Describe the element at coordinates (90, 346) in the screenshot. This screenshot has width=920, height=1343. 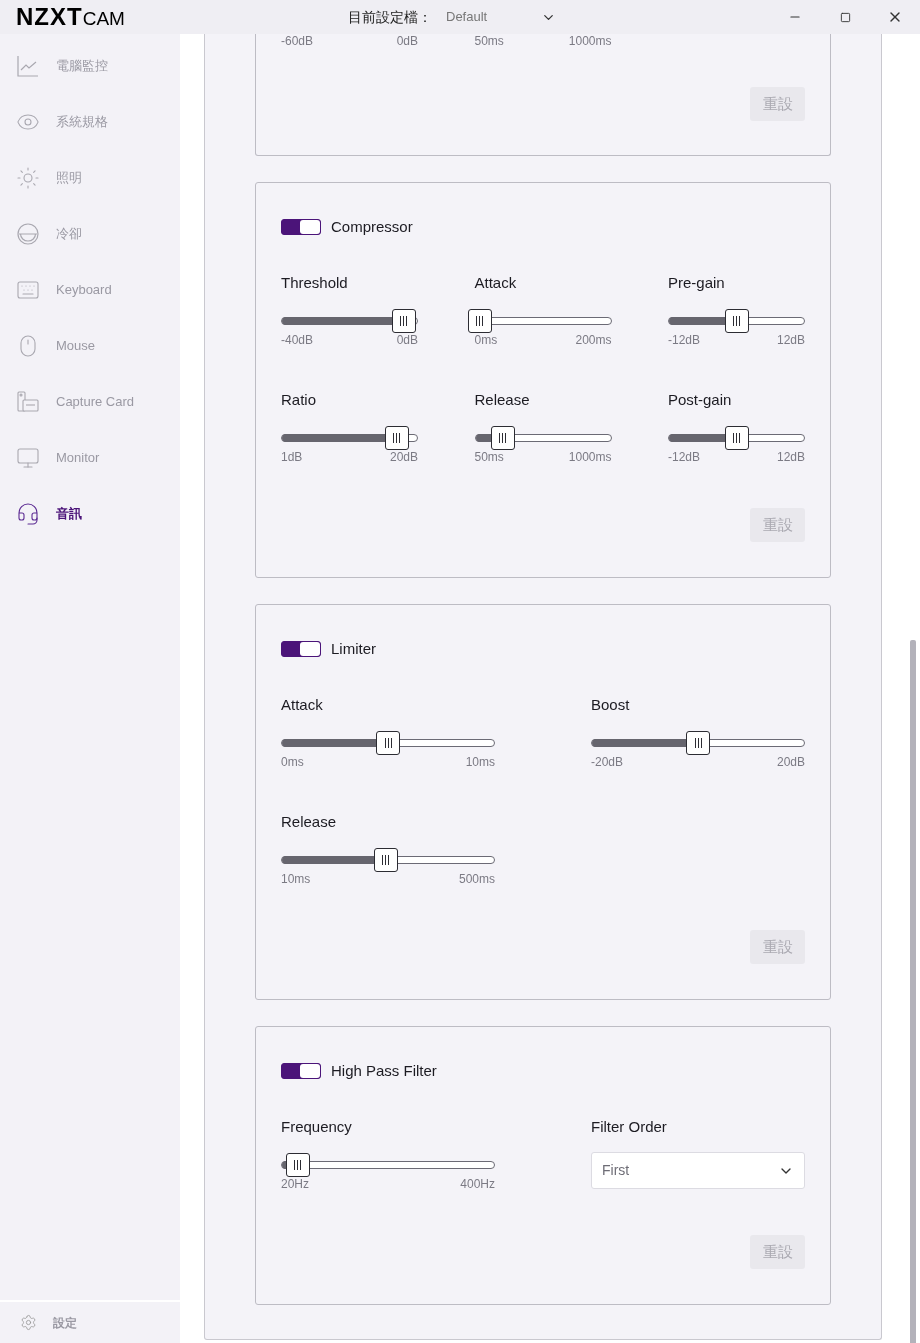
I see `sidebar-item: Mouse` at that location.